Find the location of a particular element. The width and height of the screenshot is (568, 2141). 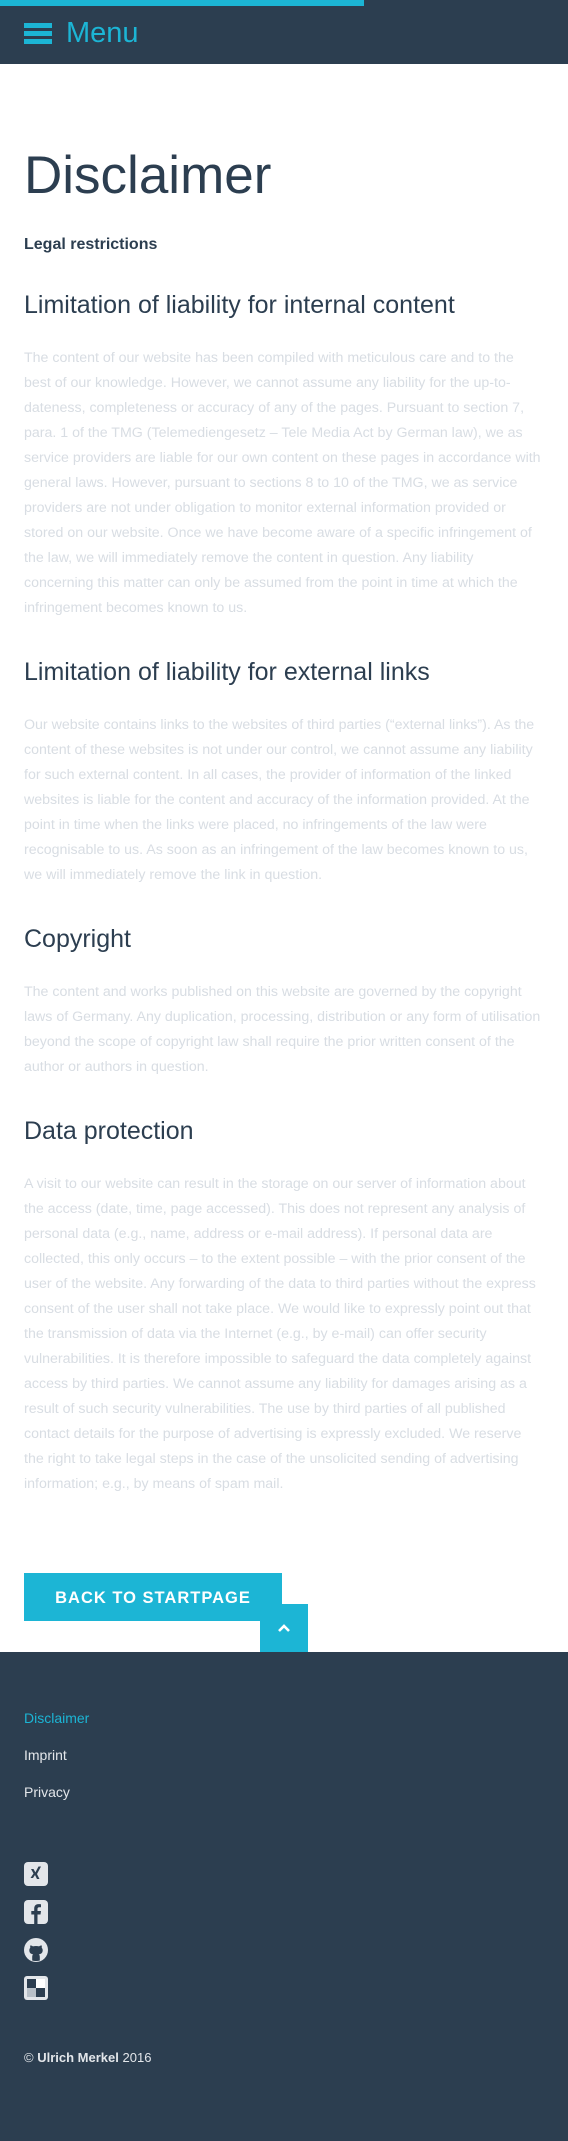

social-links is located at coordinates (36, 1938).